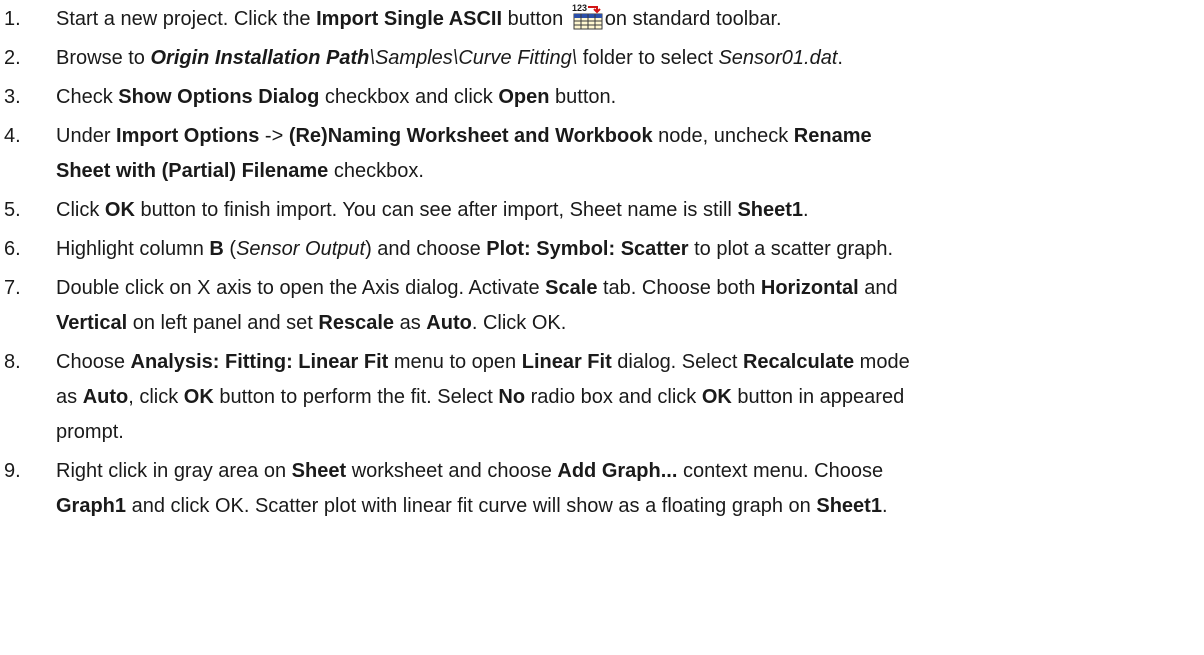 The width and height of the screenshot is (1204, 655). I want to click on text-run: mode, so click(882, 362).